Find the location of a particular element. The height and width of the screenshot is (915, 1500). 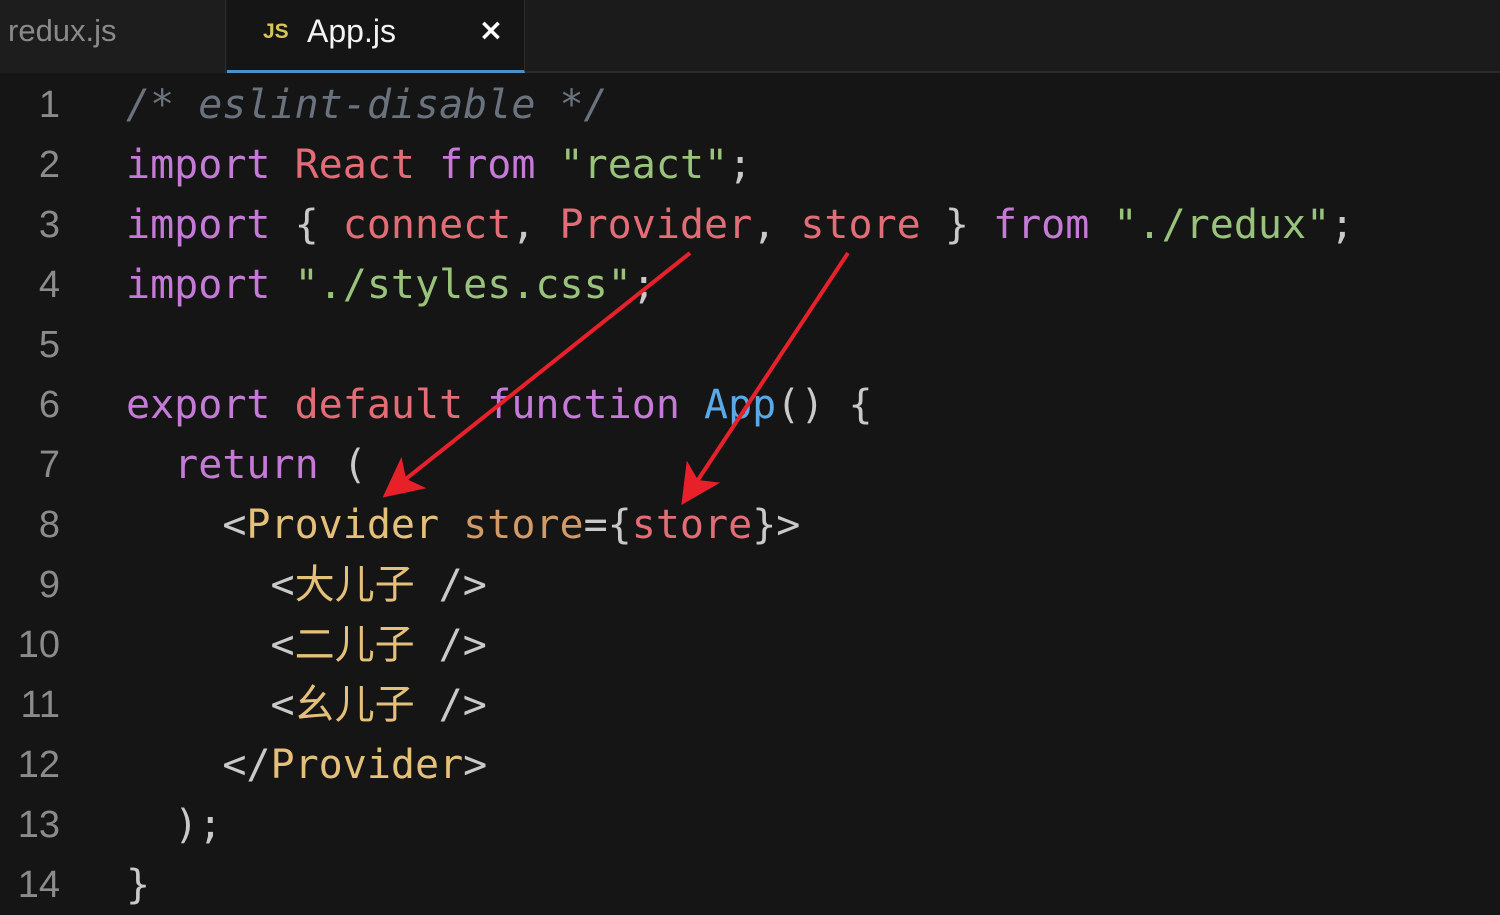

line-number: 6 is located at coordinates (49, 405).